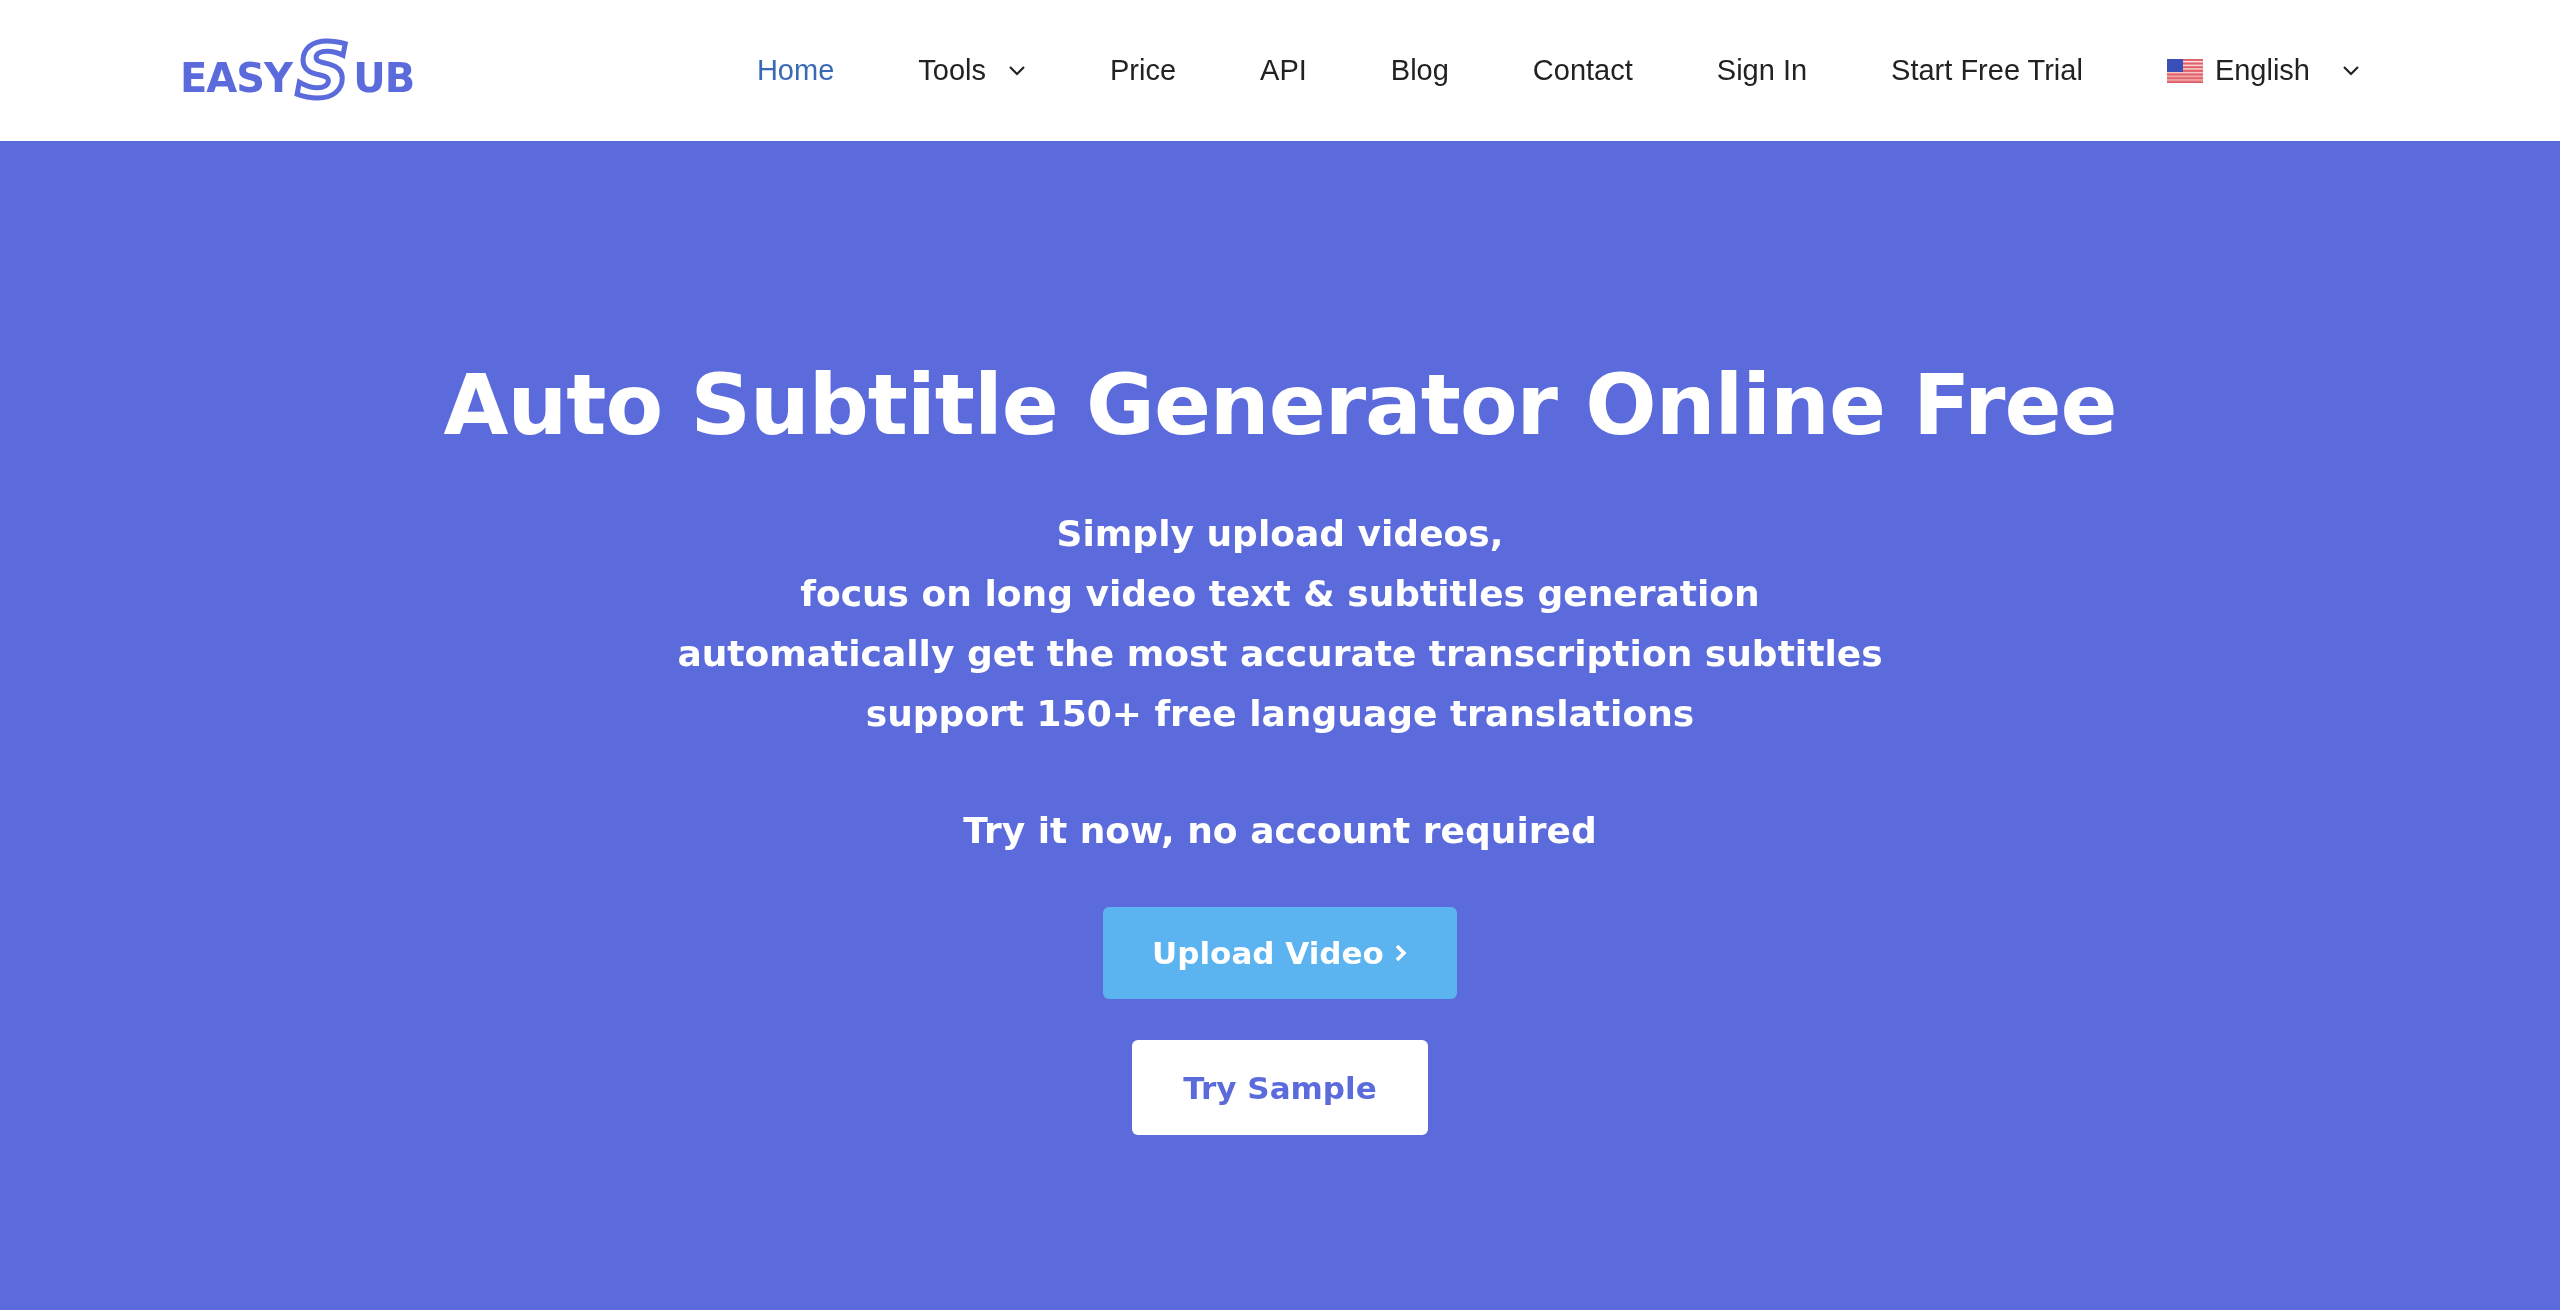  Describe the element at coordinates (1143, 70) in the screenshot. I see `nav-link: Price` at that location.